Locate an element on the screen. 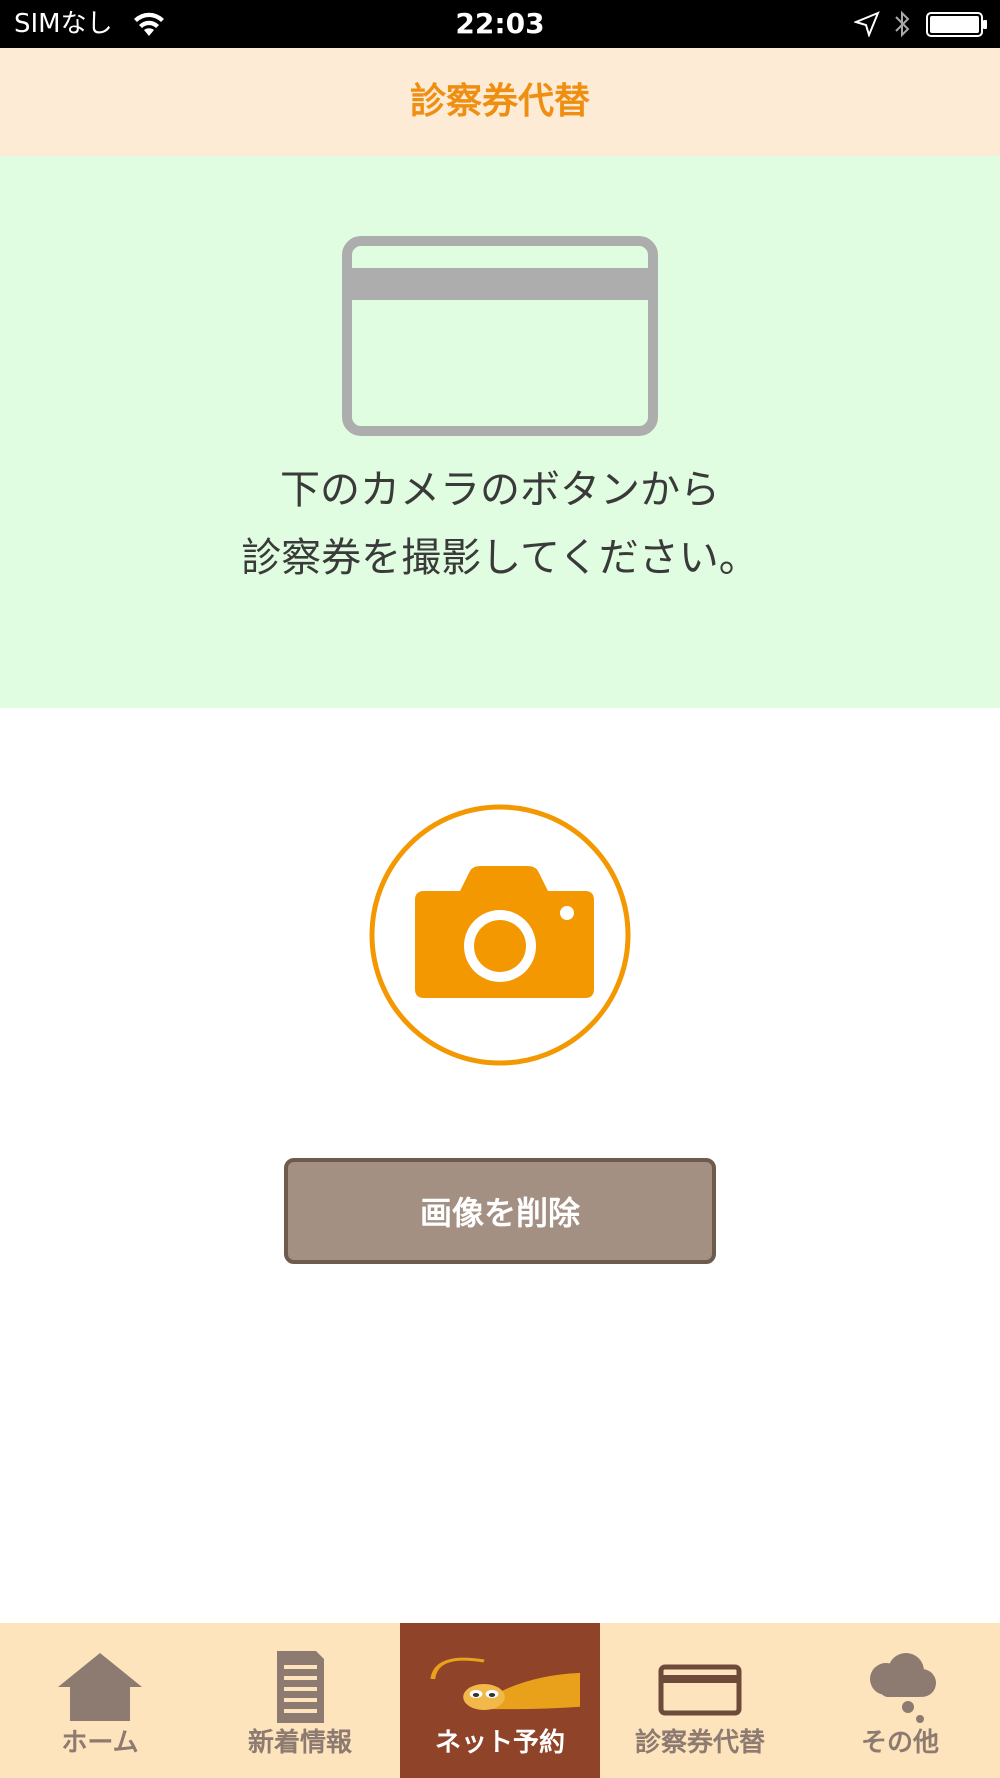 The image size is (1000, 1778). tab-card-substitute: 診察券代替 is located at coordinates (700, 1700).